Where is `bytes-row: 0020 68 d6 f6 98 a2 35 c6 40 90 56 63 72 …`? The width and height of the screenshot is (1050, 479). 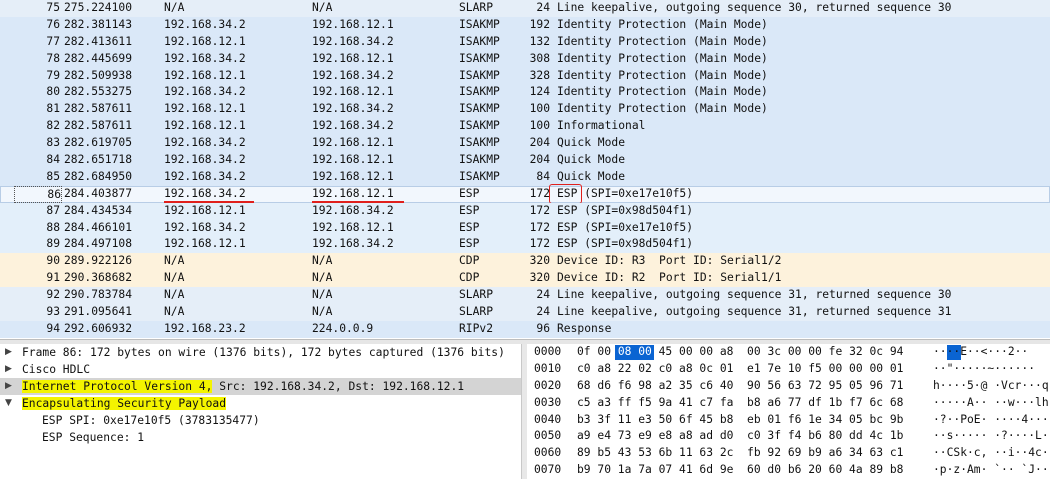
bytes-row: 0020 68 d6 f6 98 a2 35 c6 40 90 56 63 72 … is located at coordinates (788, 386).